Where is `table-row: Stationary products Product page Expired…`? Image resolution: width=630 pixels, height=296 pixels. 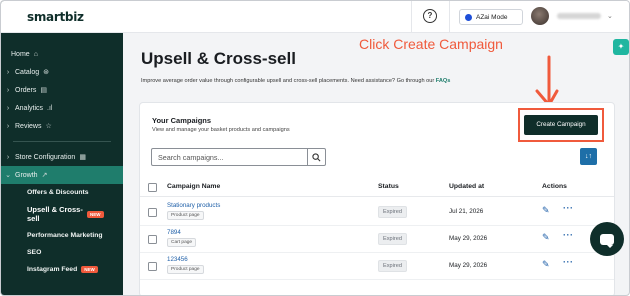 table-row: Stationary products Product page Expired… is located at coordinates (377, 212).